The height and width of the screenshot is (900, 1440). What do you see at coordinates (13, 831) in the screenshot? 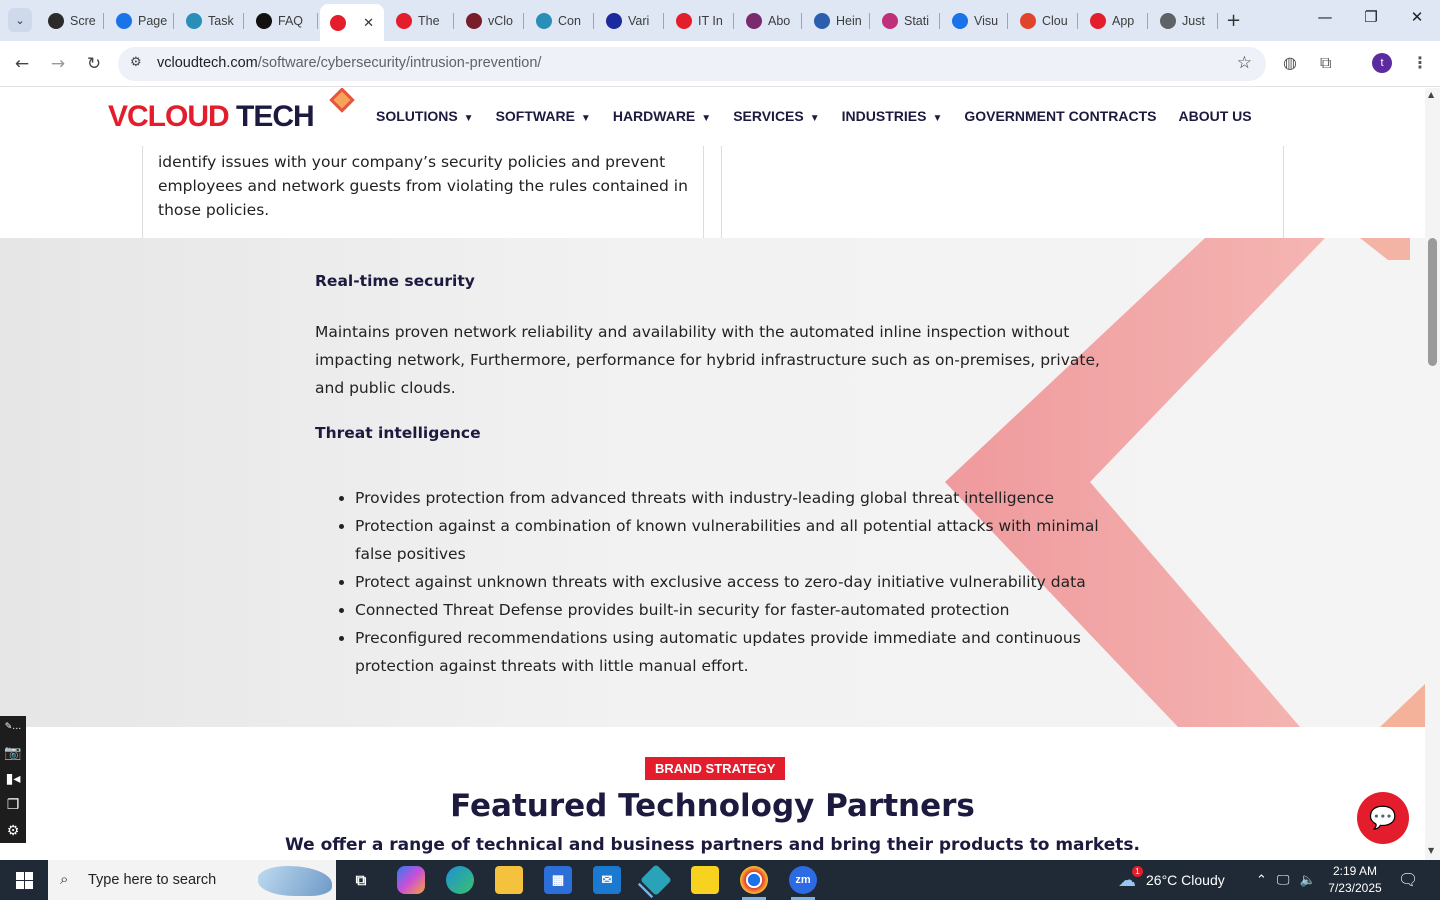
I see `settings-gear-icon: ⚙` at bounding box center [13, 831].